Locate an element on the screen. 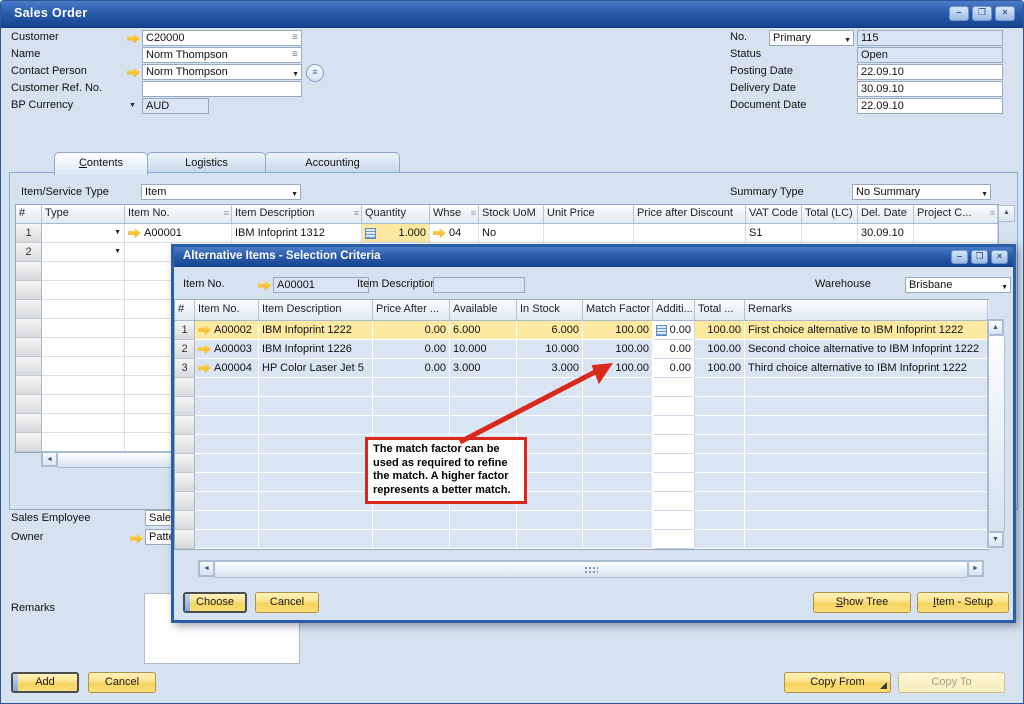 This screenshot has width=1024, height=704. col-item-description: Item Description ≡ is located at coordinates (297, 214).